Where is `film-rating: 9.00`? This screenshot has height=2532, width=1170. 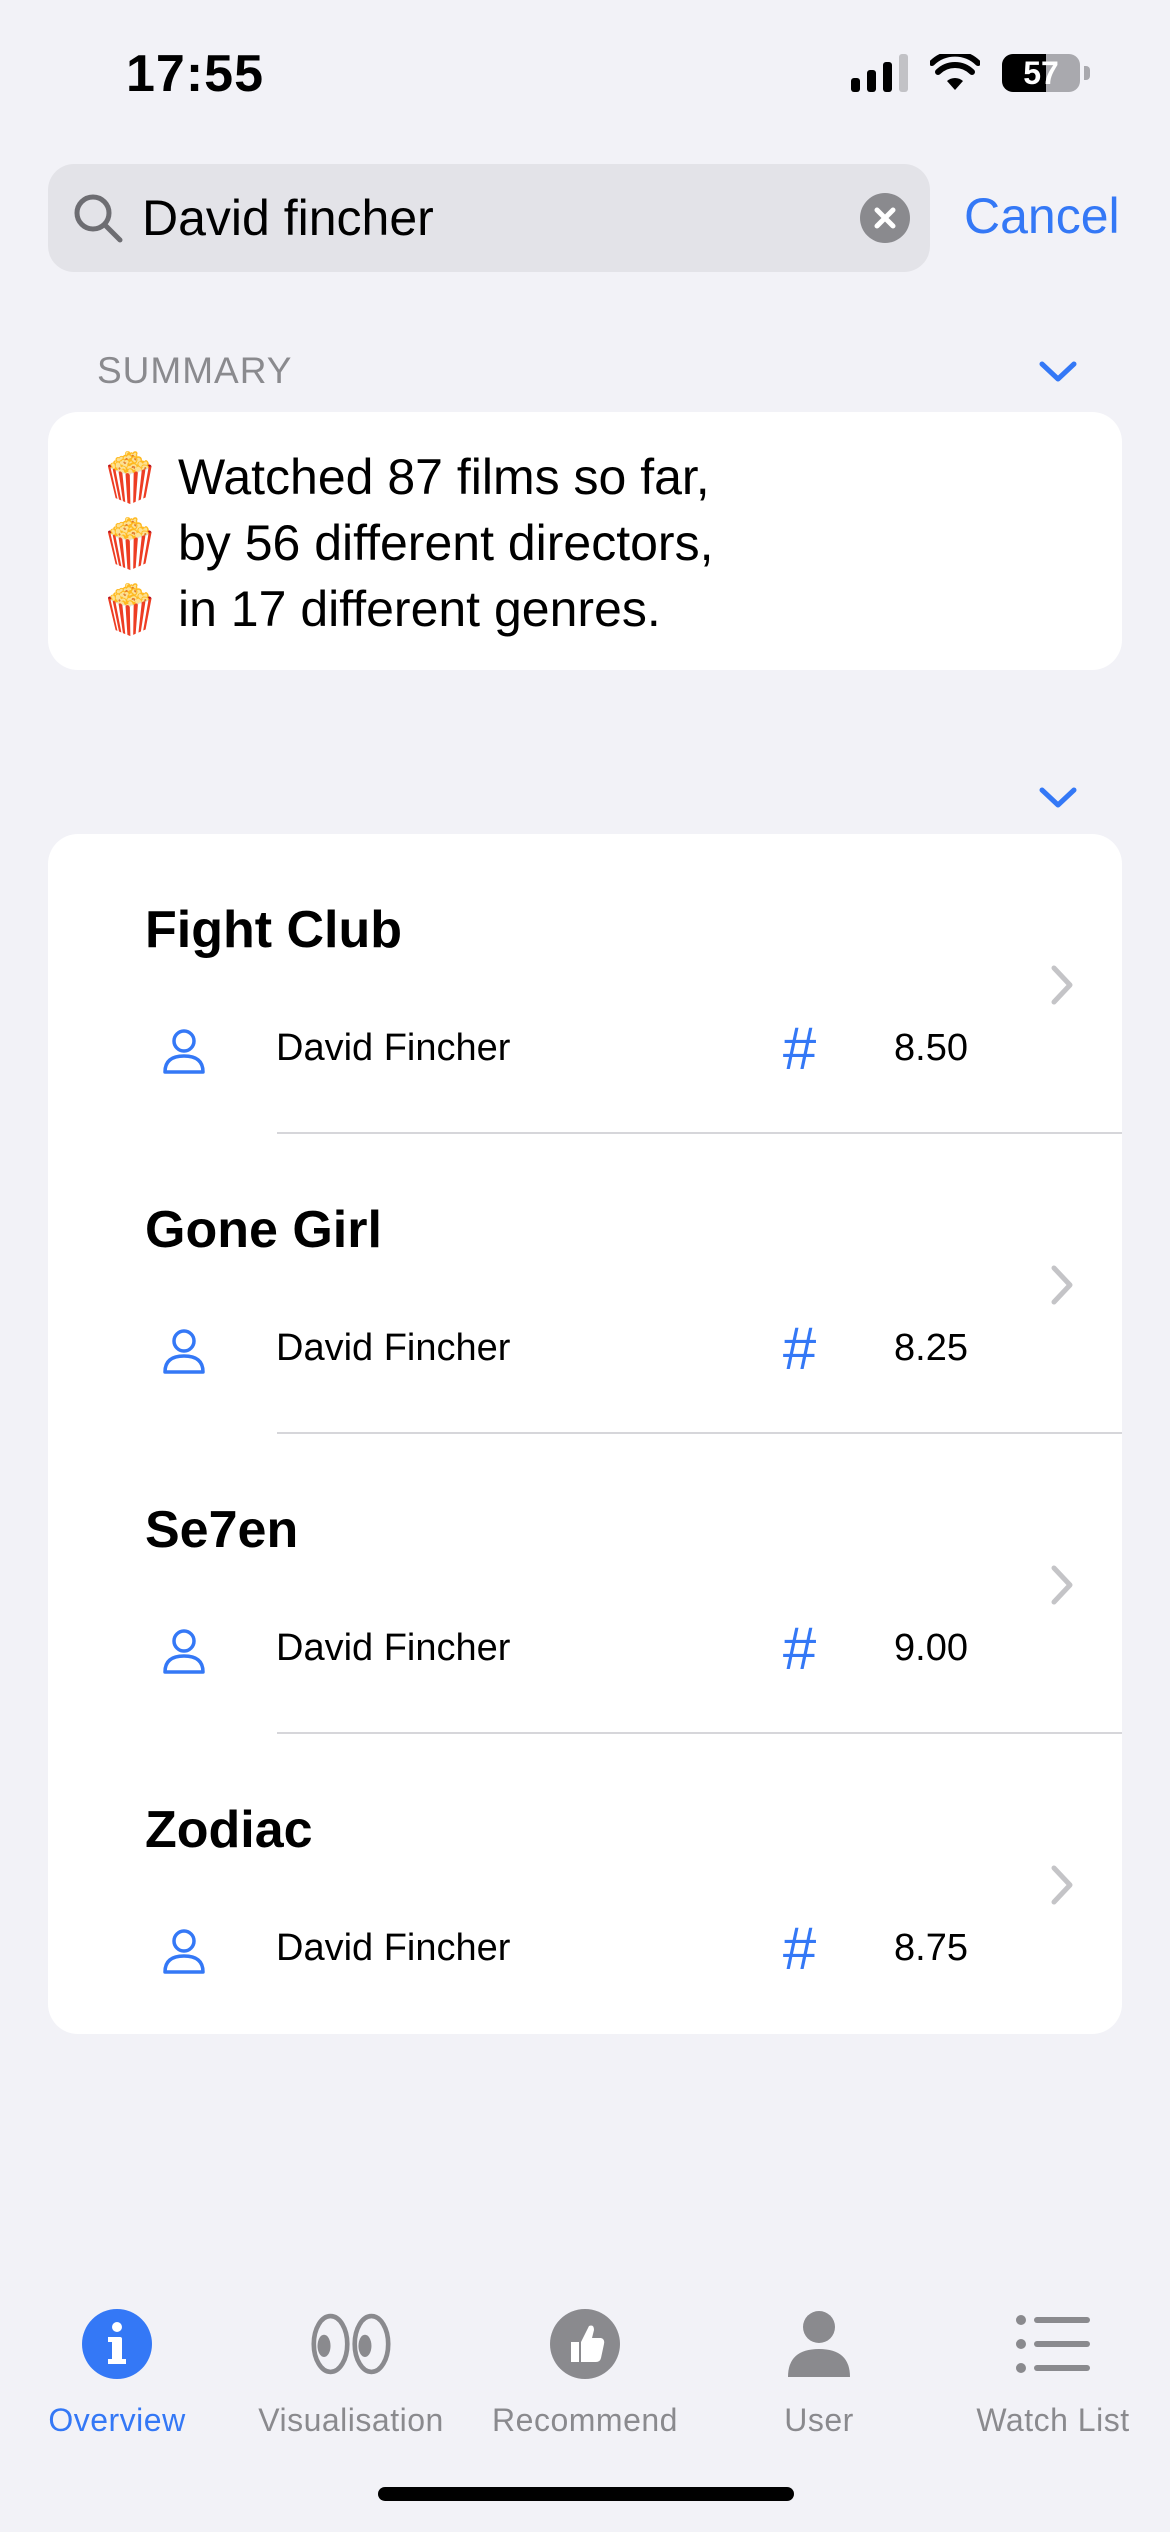
film-rating: 9.00 is located at coordinates (931, 1648).